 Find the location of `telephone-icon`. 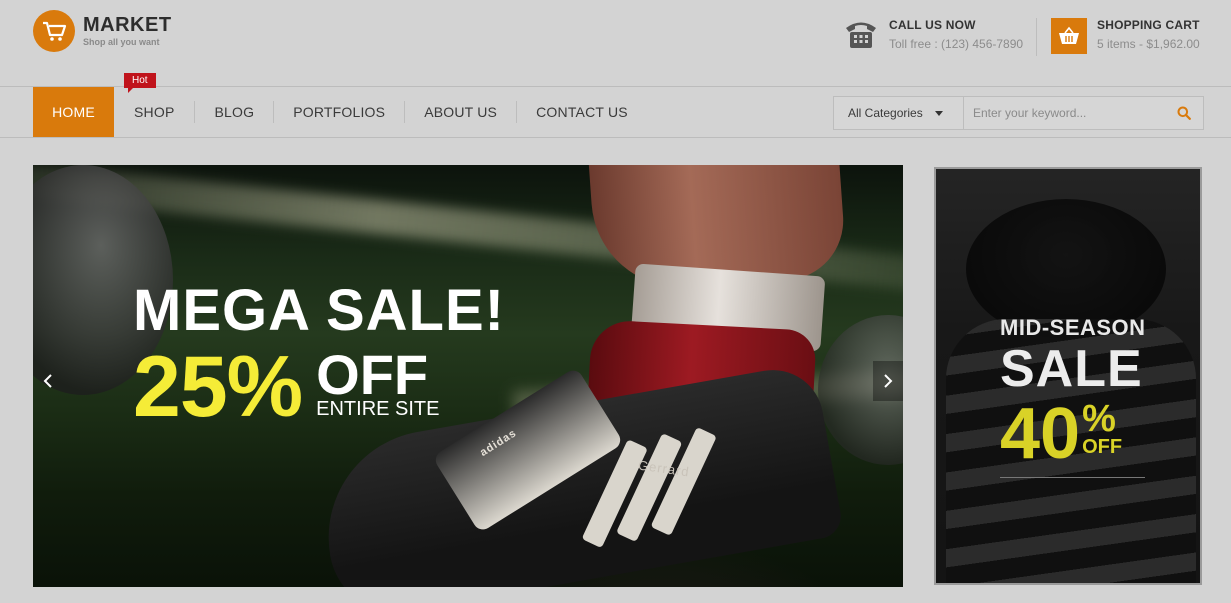

telephone-icon is located at coordinates (861, 36).